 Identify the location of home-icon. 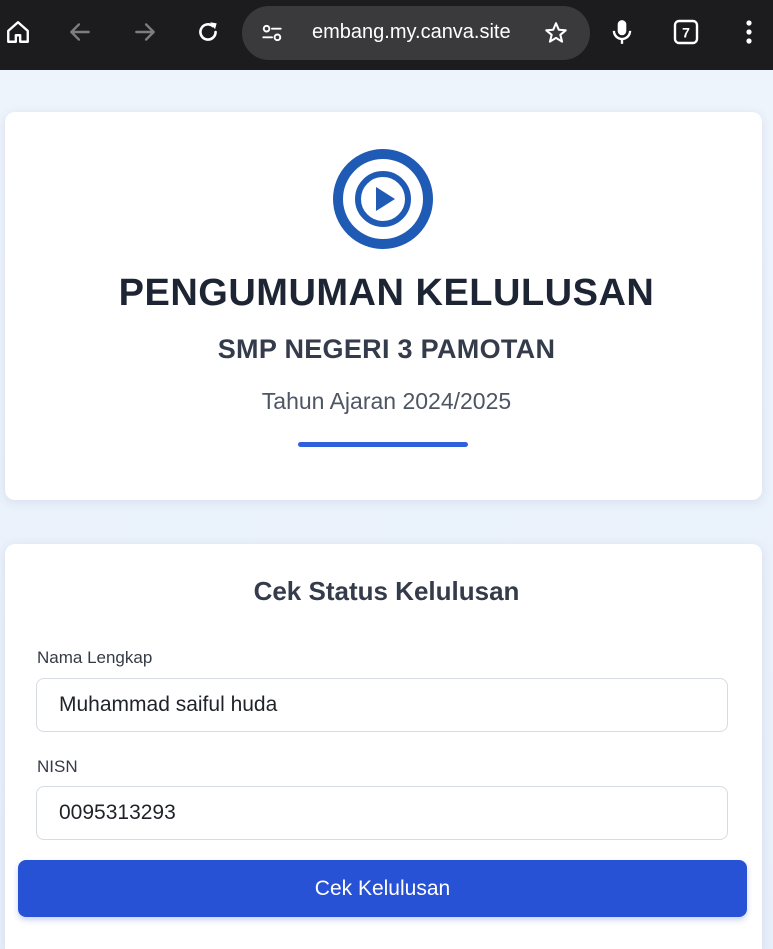
(18, 32).